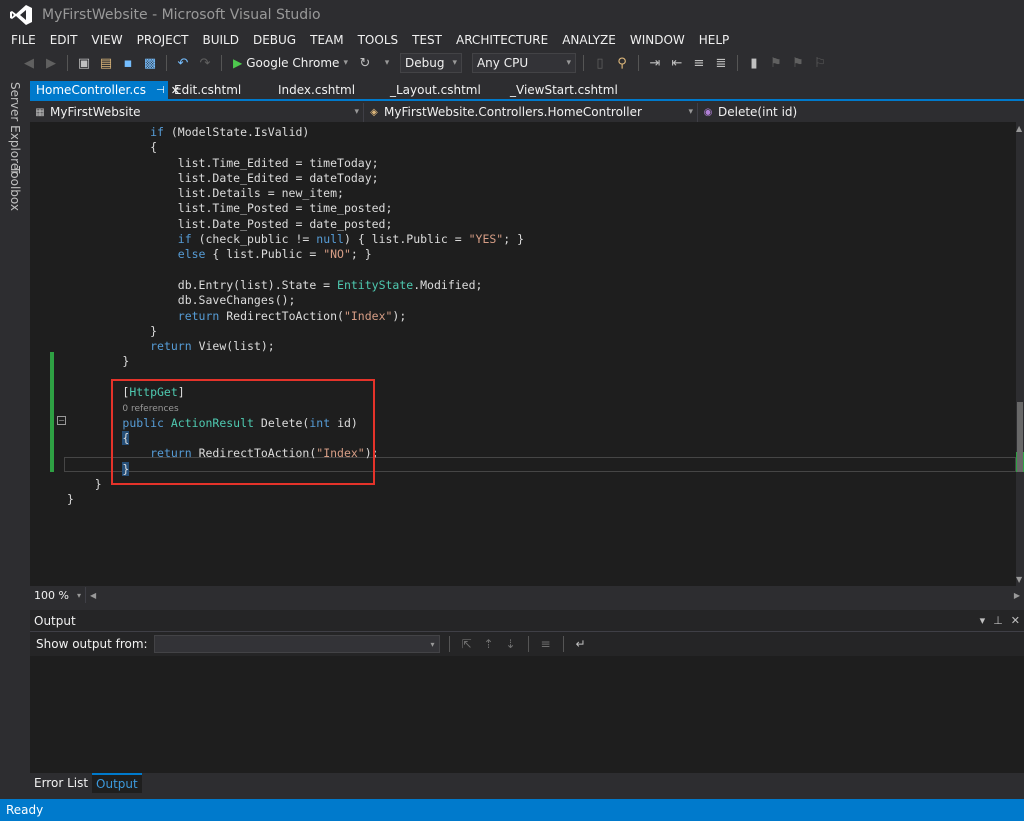 This screenshot has height=821, width=1024. Describe the element at coordinates (61, 420) in the screenshot. I see `collapse-icon: −` at that location.